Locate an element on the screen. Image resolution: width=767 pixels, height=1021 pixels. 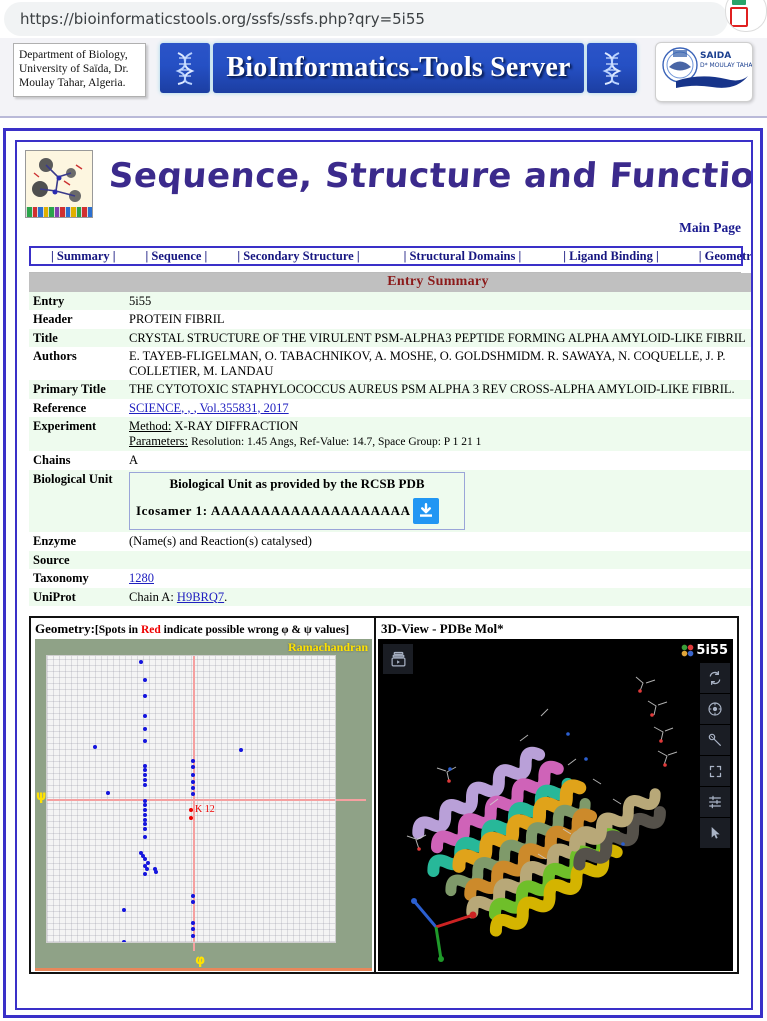
chains-value: A is located at coordinates (438, 460).